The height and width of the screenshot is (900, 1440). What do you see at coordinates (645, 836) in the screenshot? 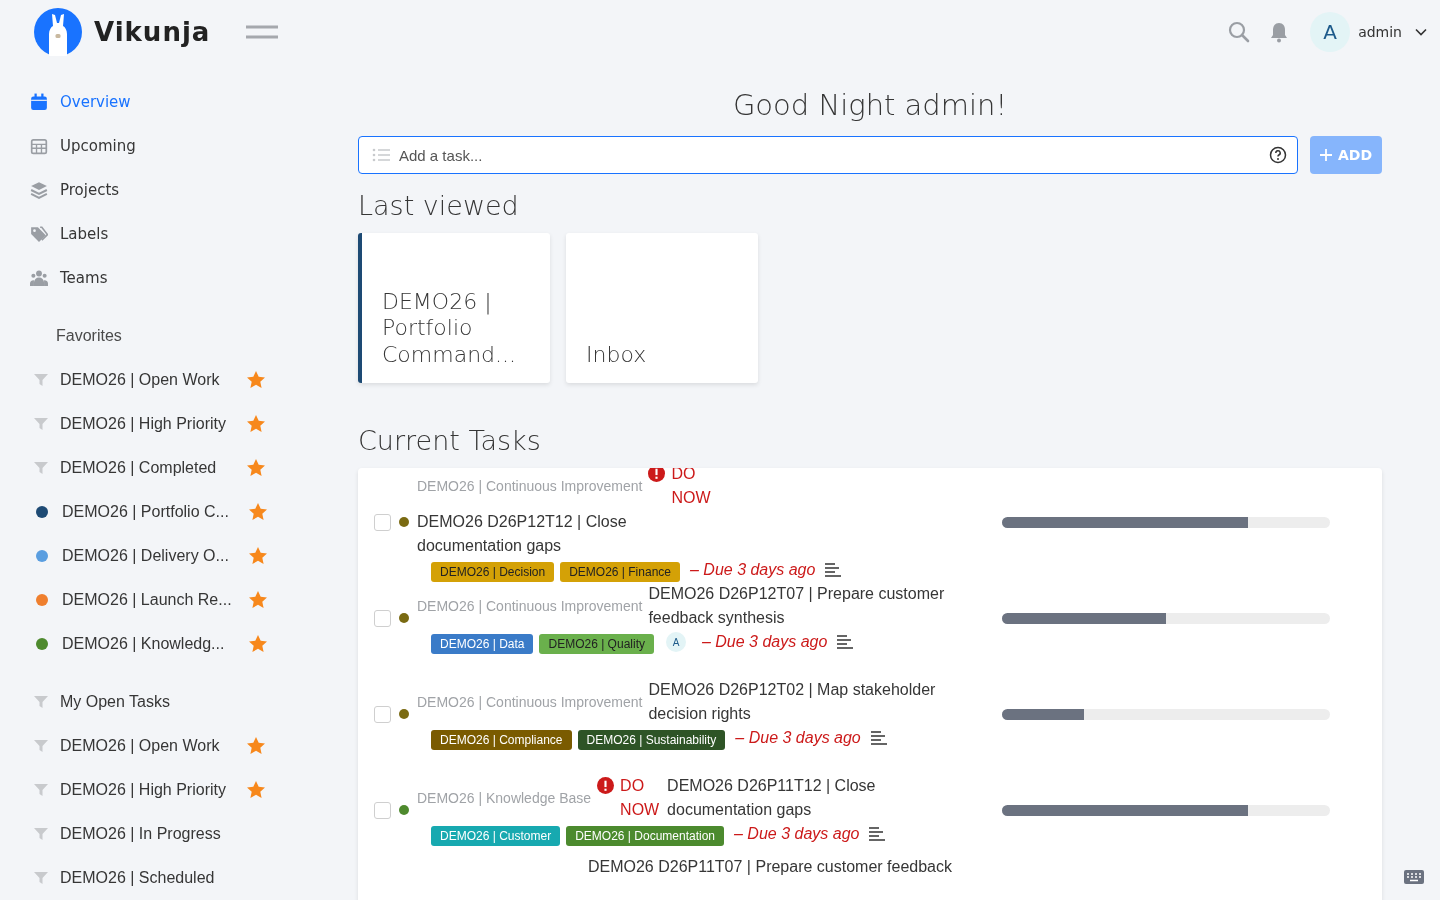
I see `task-label: DEMO26 | Documentation` at bounding box center [645, 836].